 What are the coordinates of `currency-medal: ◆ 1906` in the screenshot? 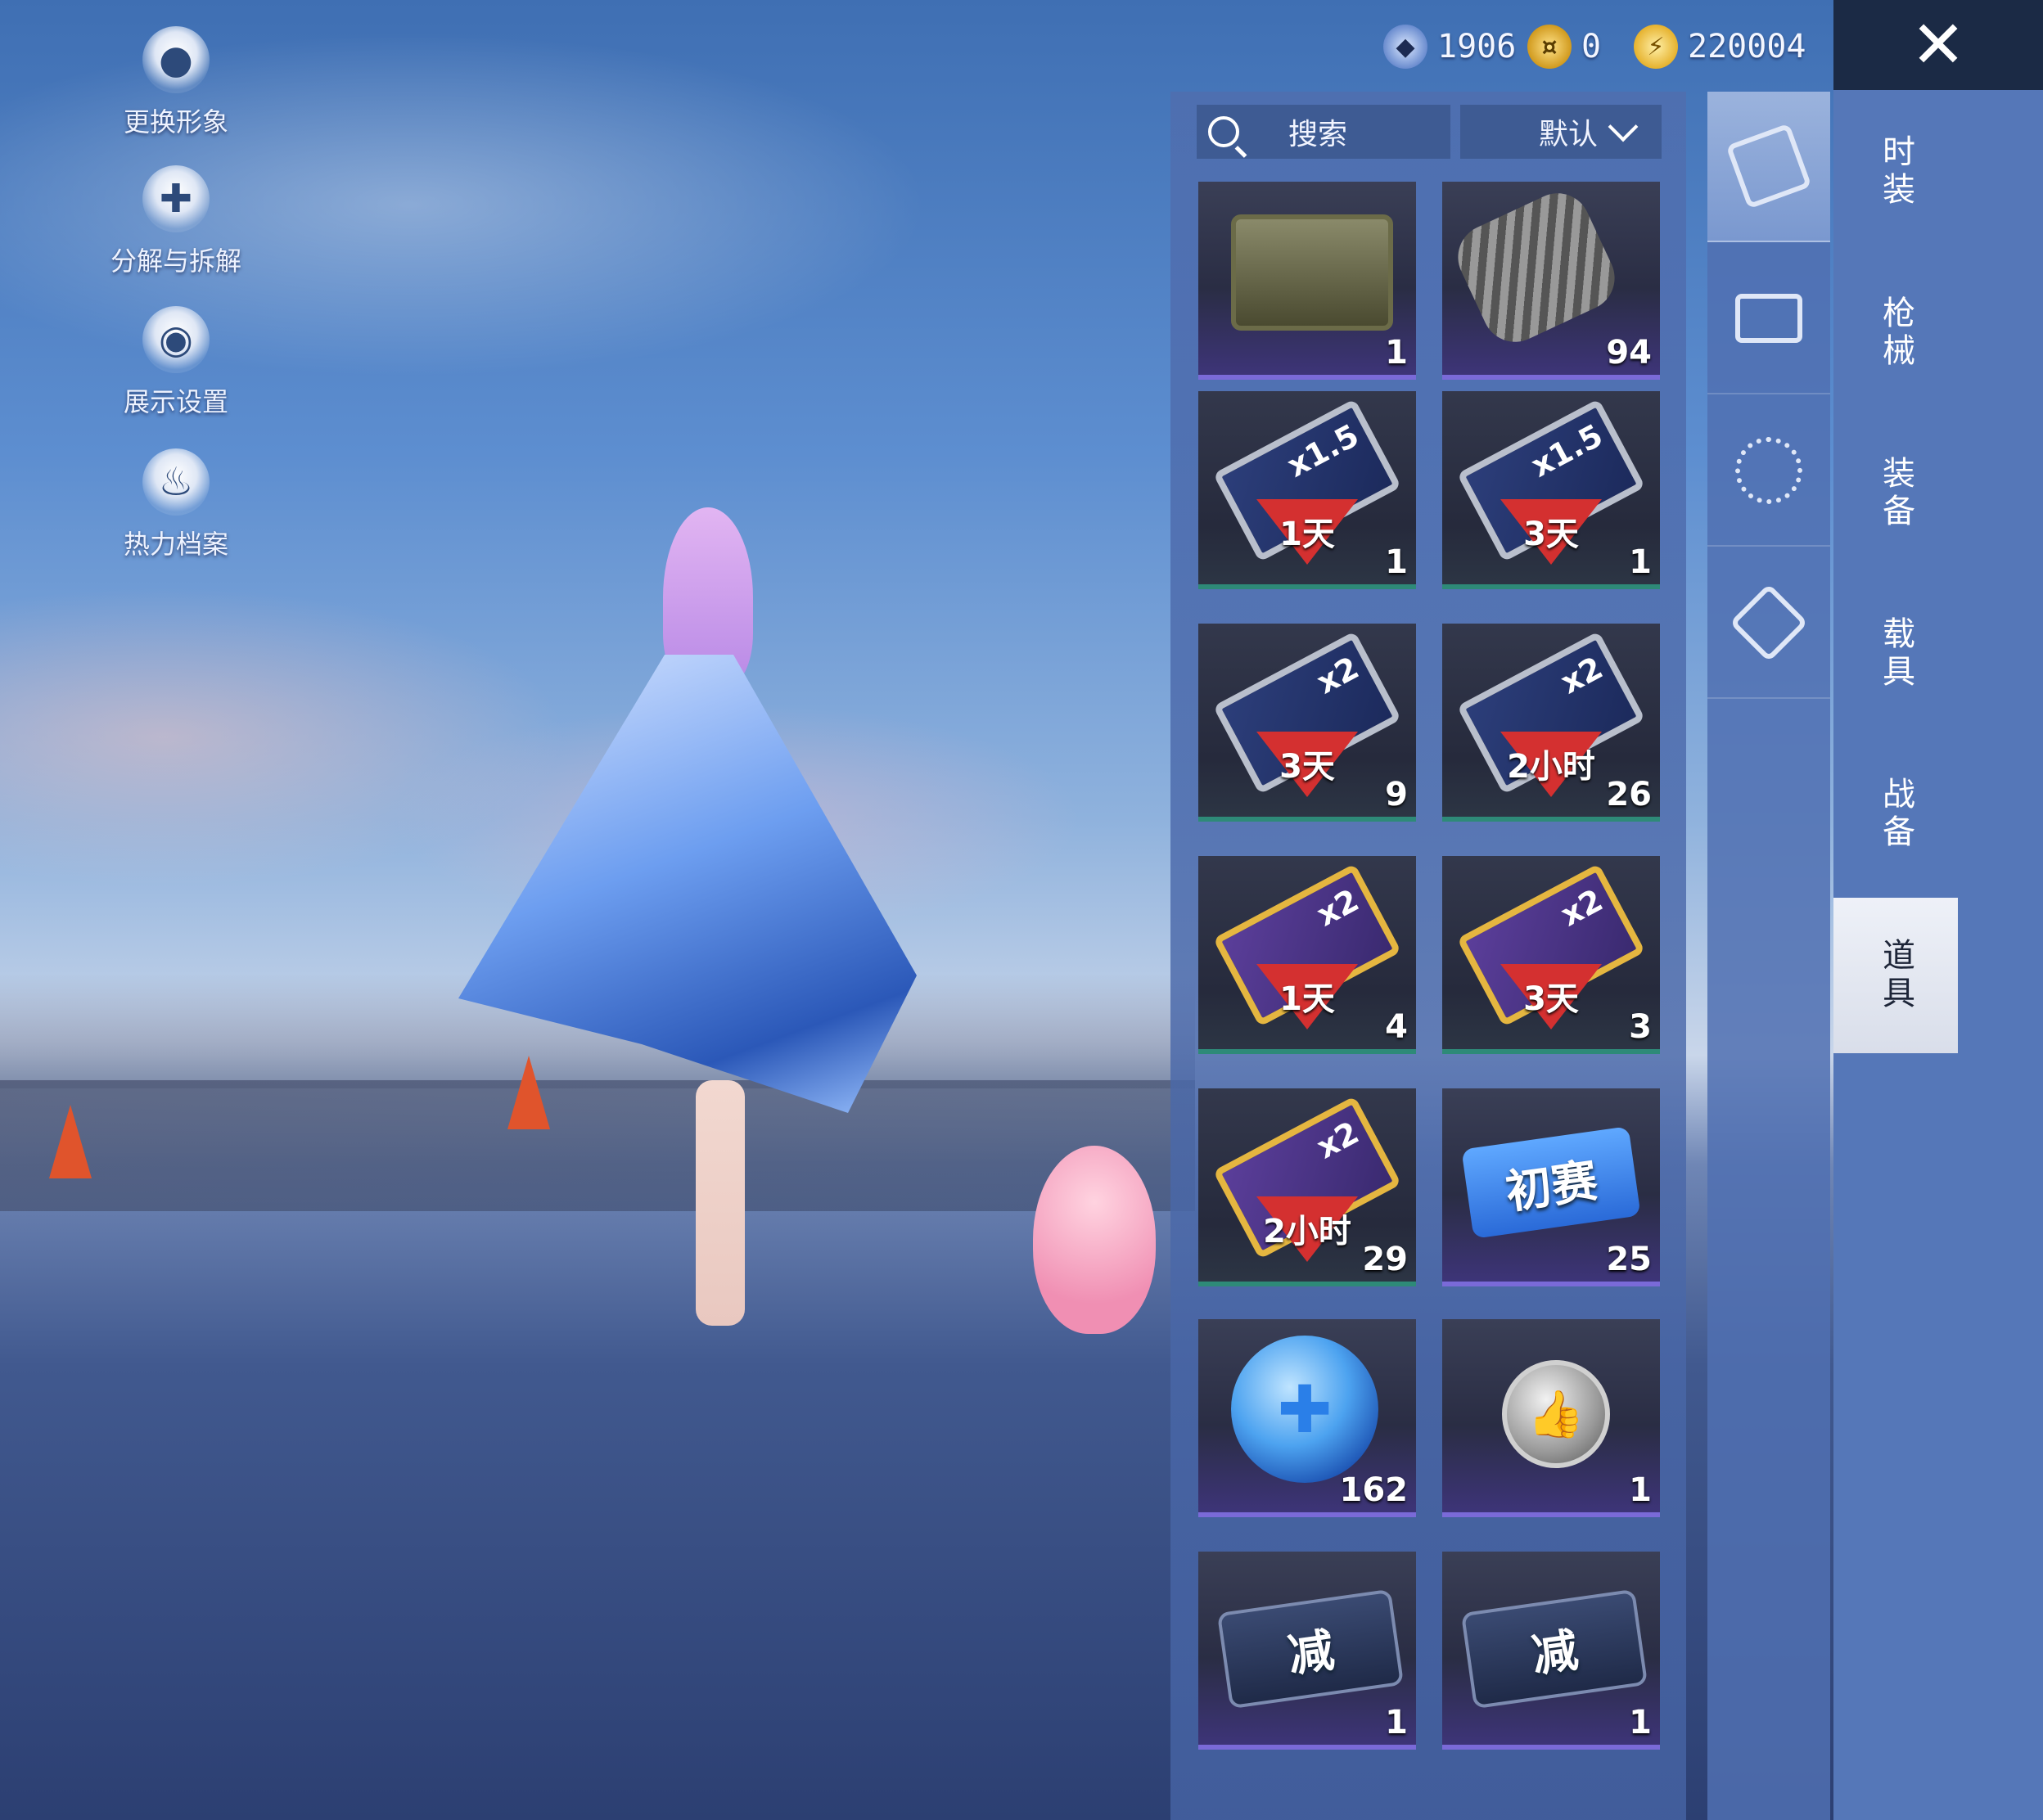 It's located at (1449, 47).